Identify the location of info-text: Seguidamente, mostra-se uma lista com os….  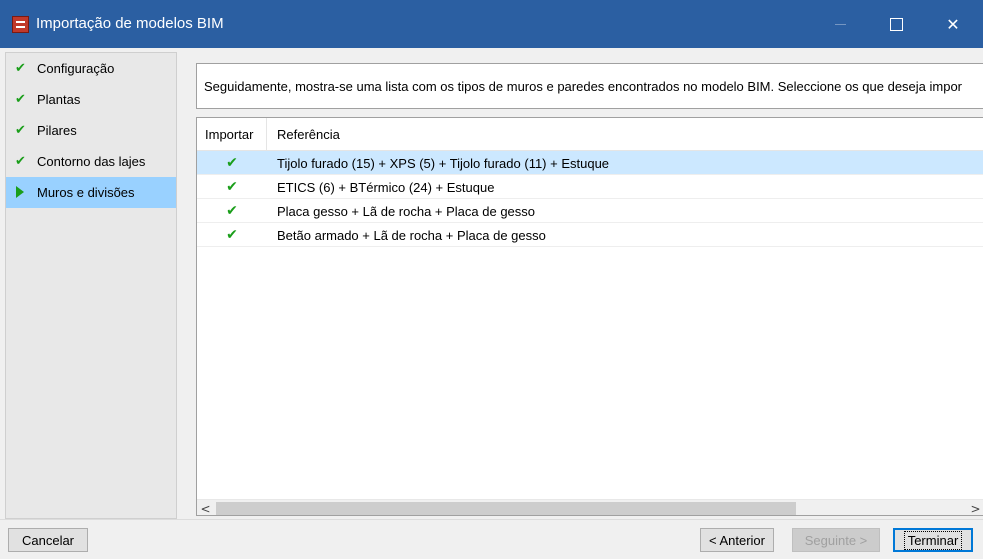
(583, 86).